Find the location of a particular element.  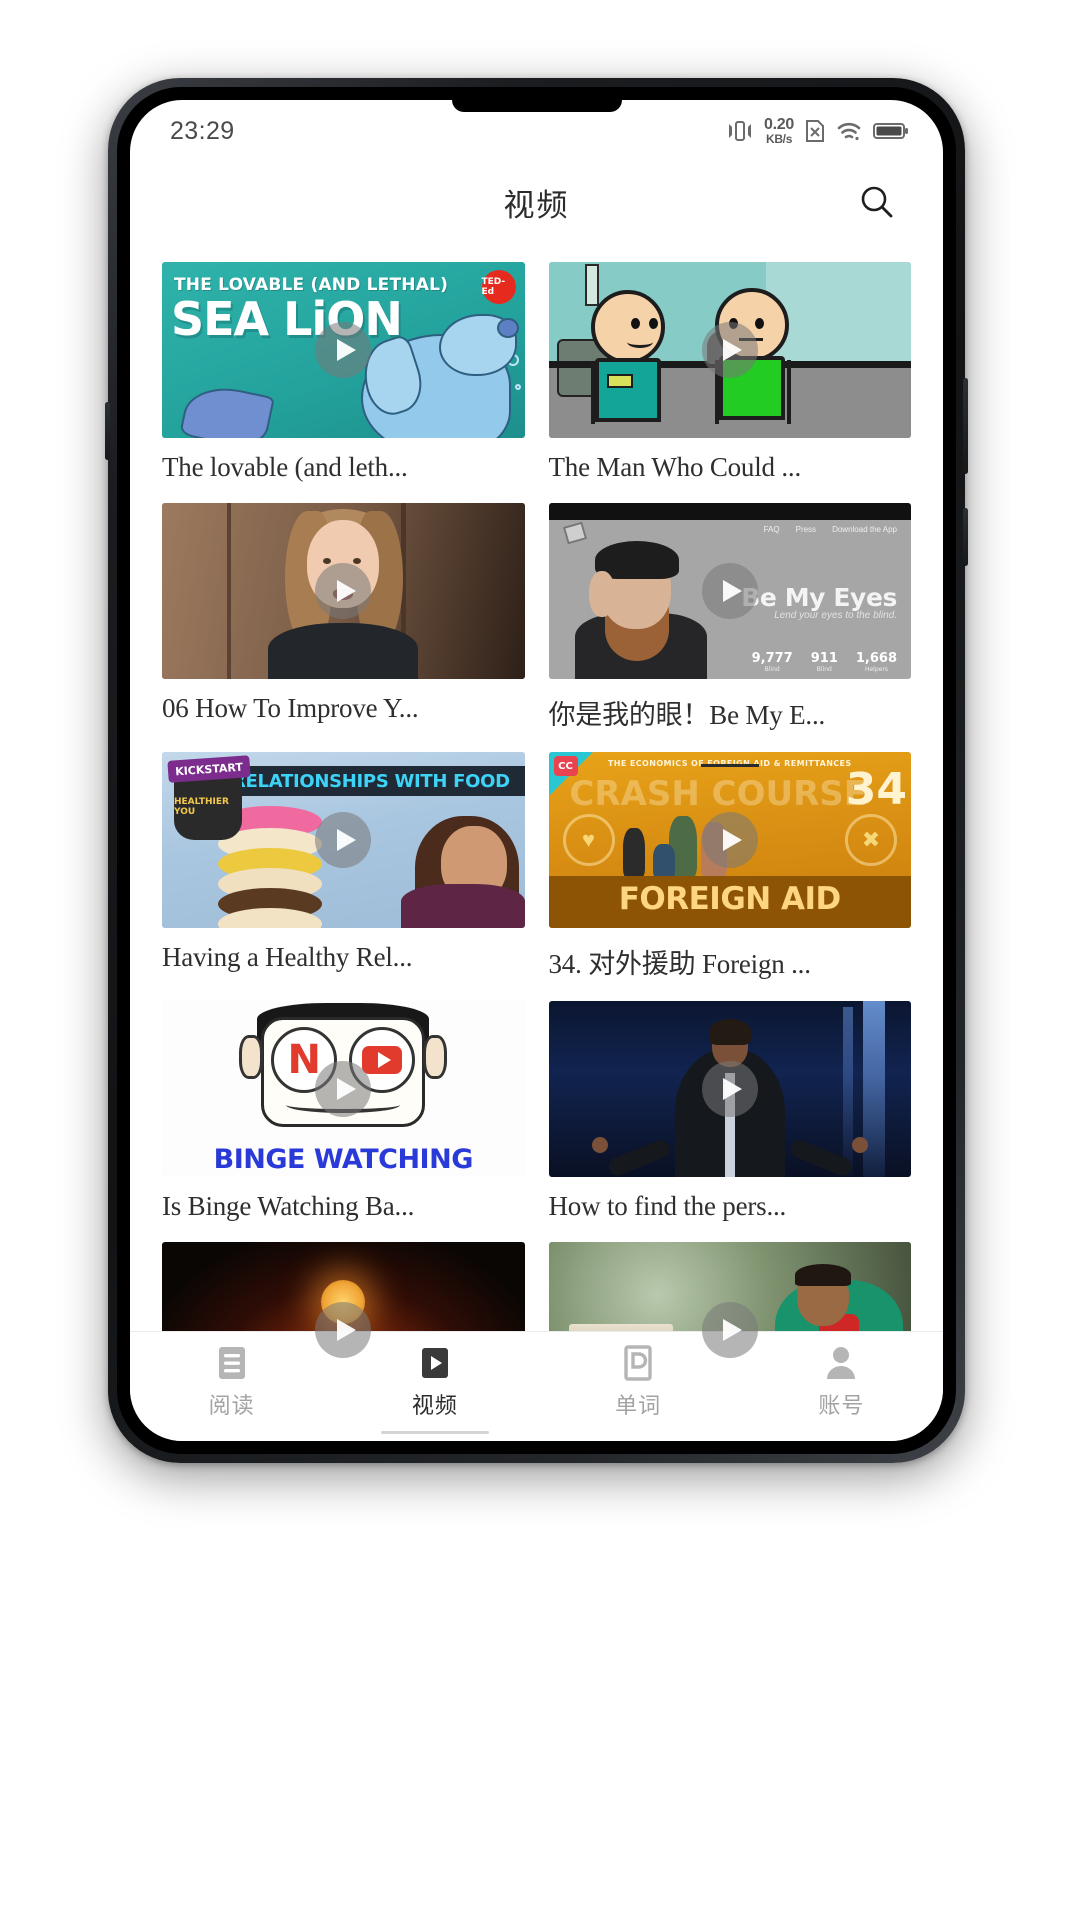

network-speed-indicator: 0.20 KB/s is located at coordinates (779, 131).